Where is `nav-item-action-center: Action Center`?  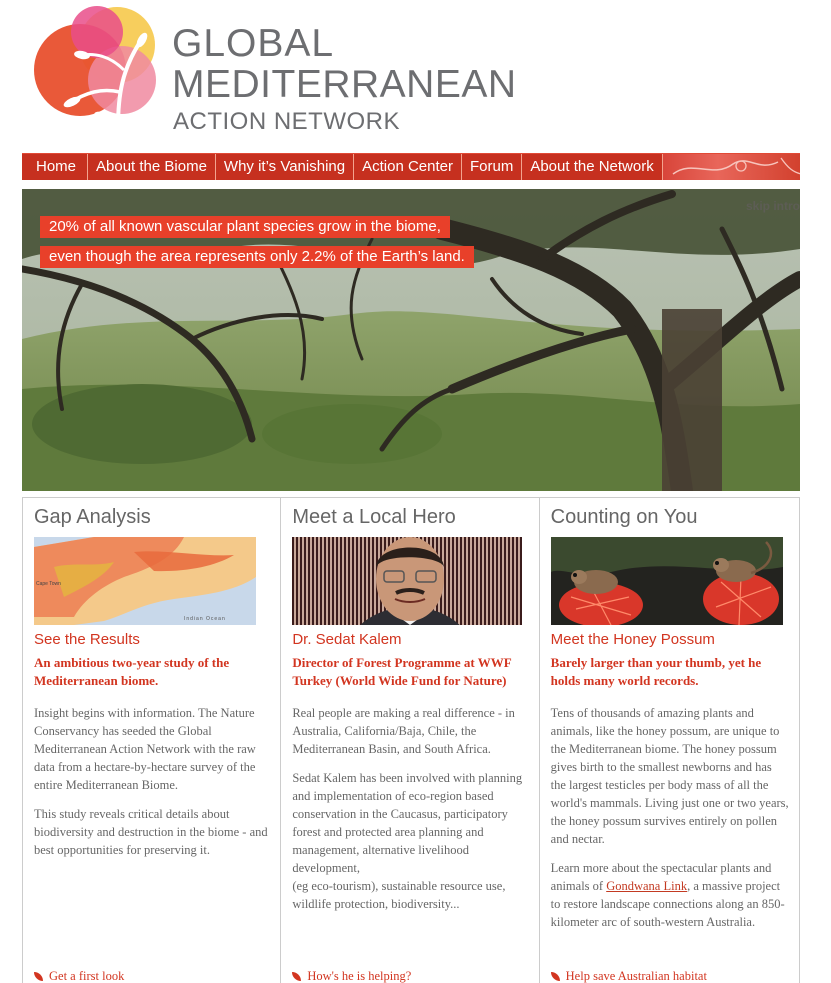 nav-item-action-center: Action Center is located at coordinates (408, 167).